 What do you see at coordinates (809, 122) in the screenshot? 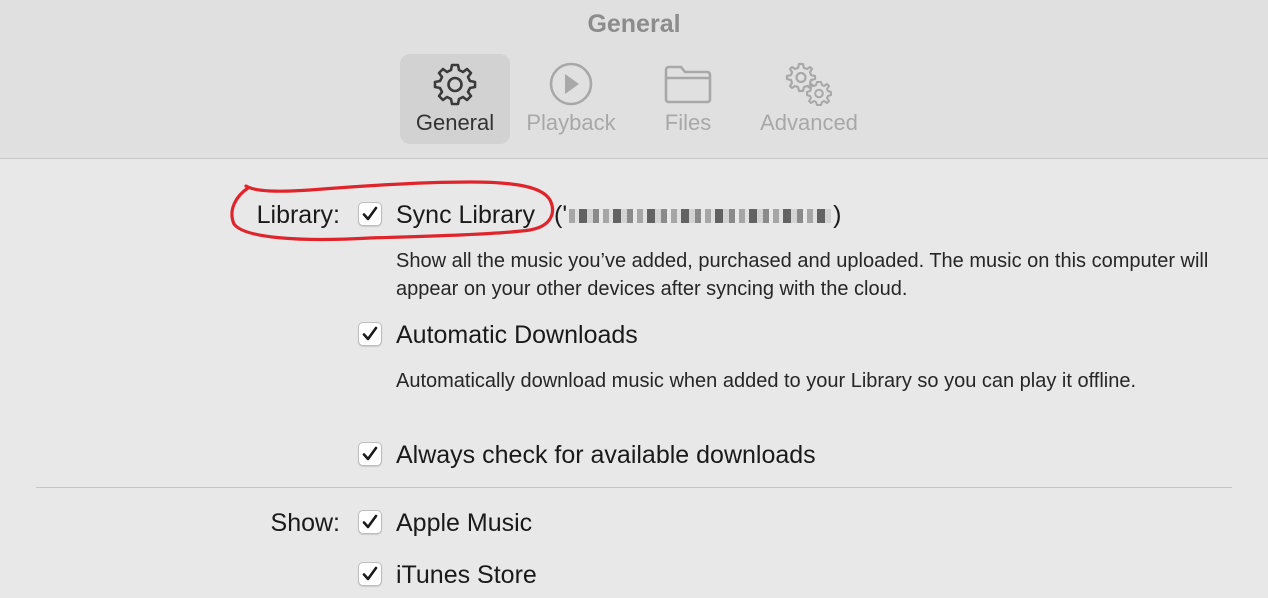
I see `tab-advanced-label: Advanced` at bounding box center [809, 122].